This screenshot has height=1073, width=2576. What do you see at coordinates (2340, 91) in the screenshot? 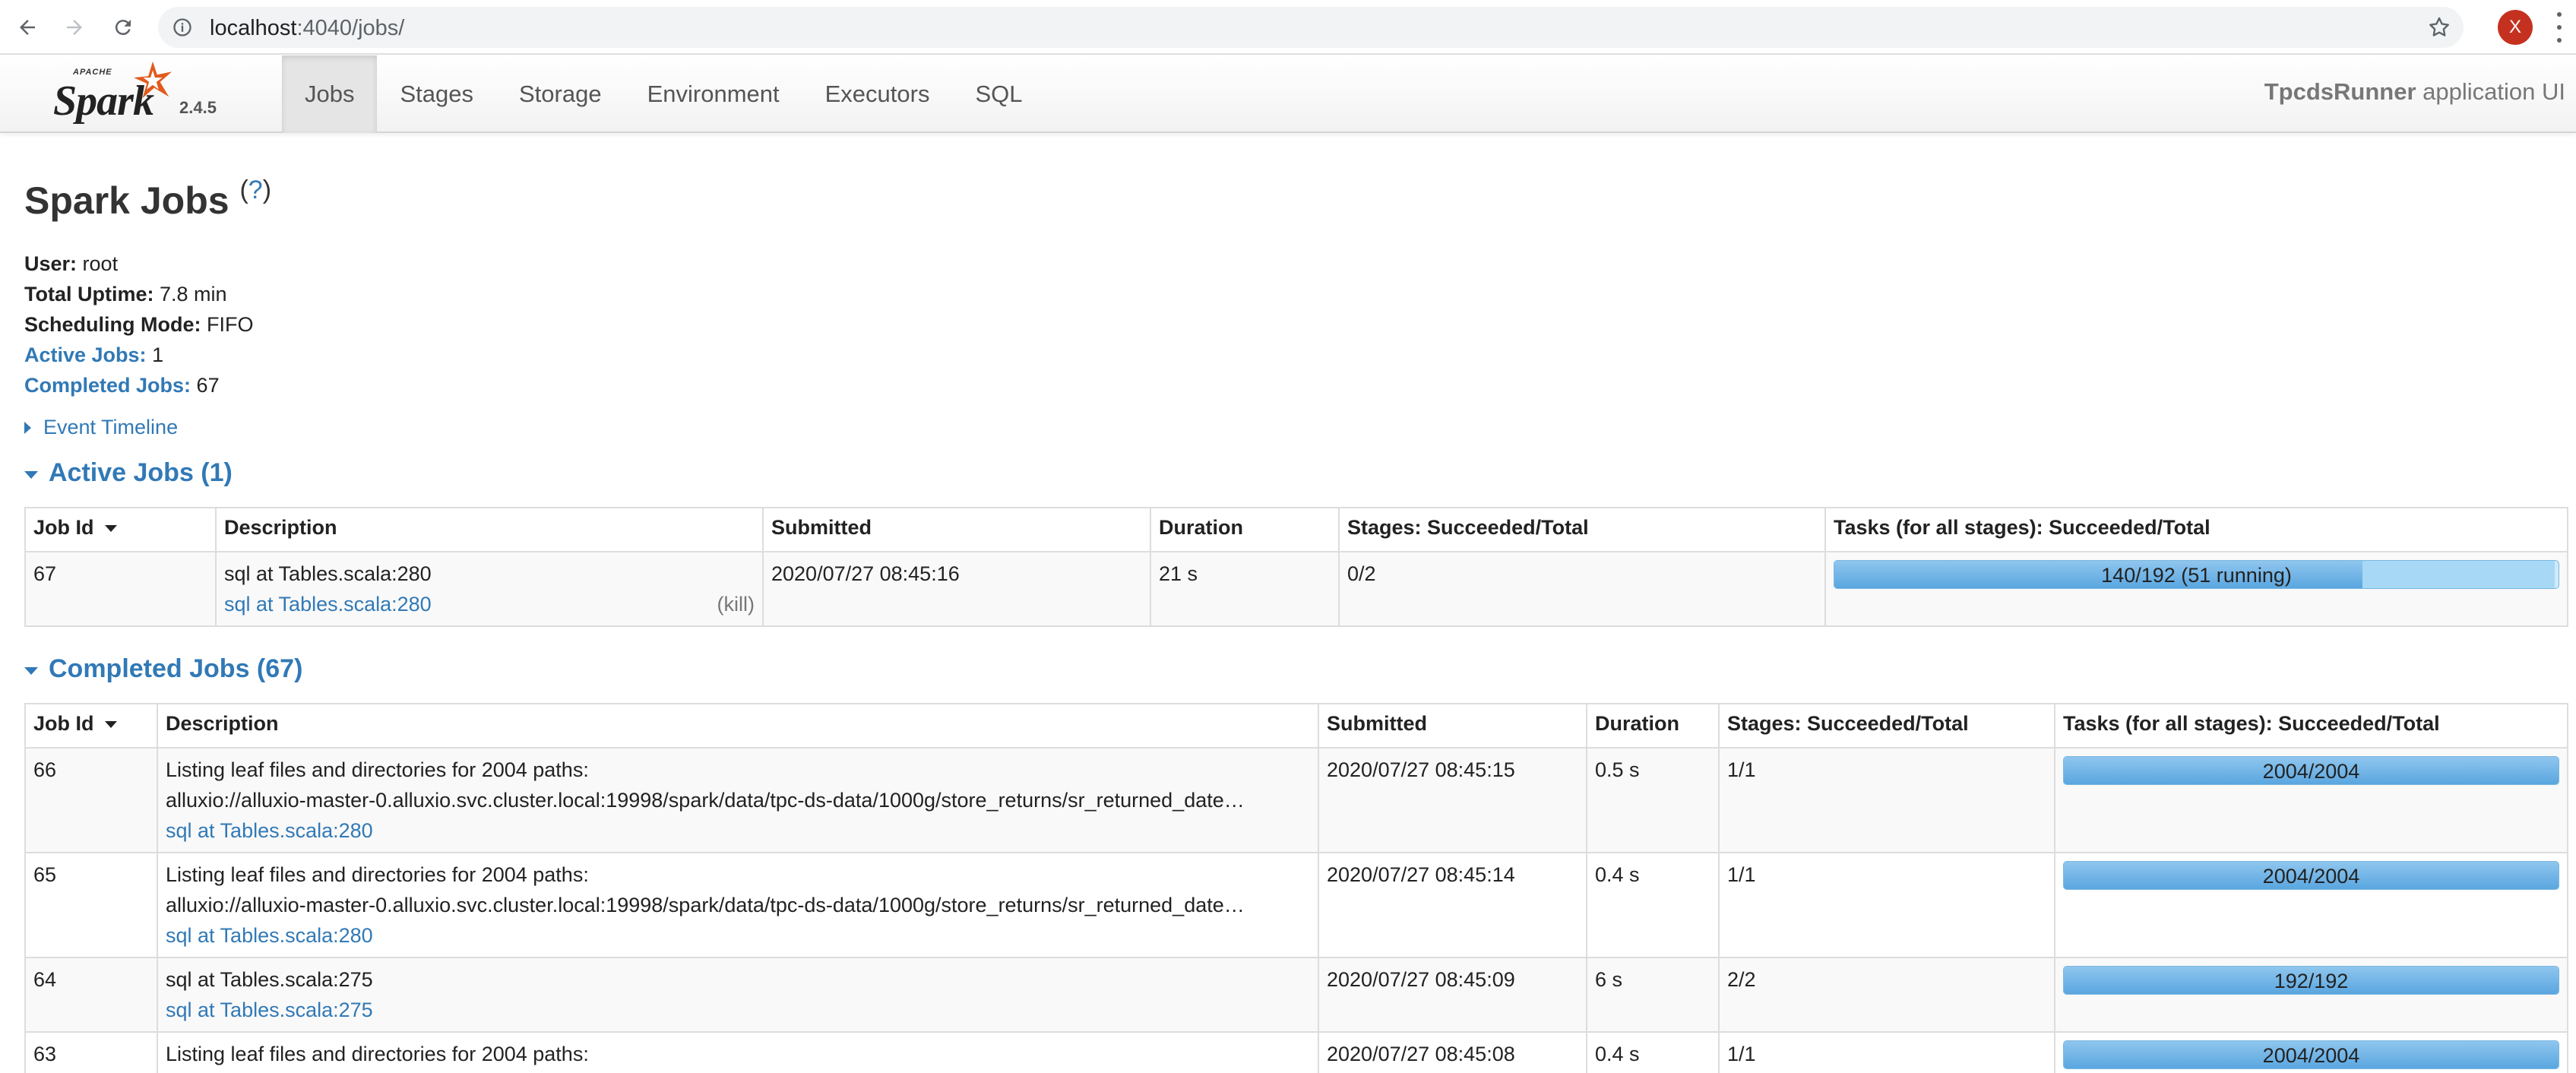
I see `app-name-bold: TpcdsRunner` at bounding box center [2340, 91].